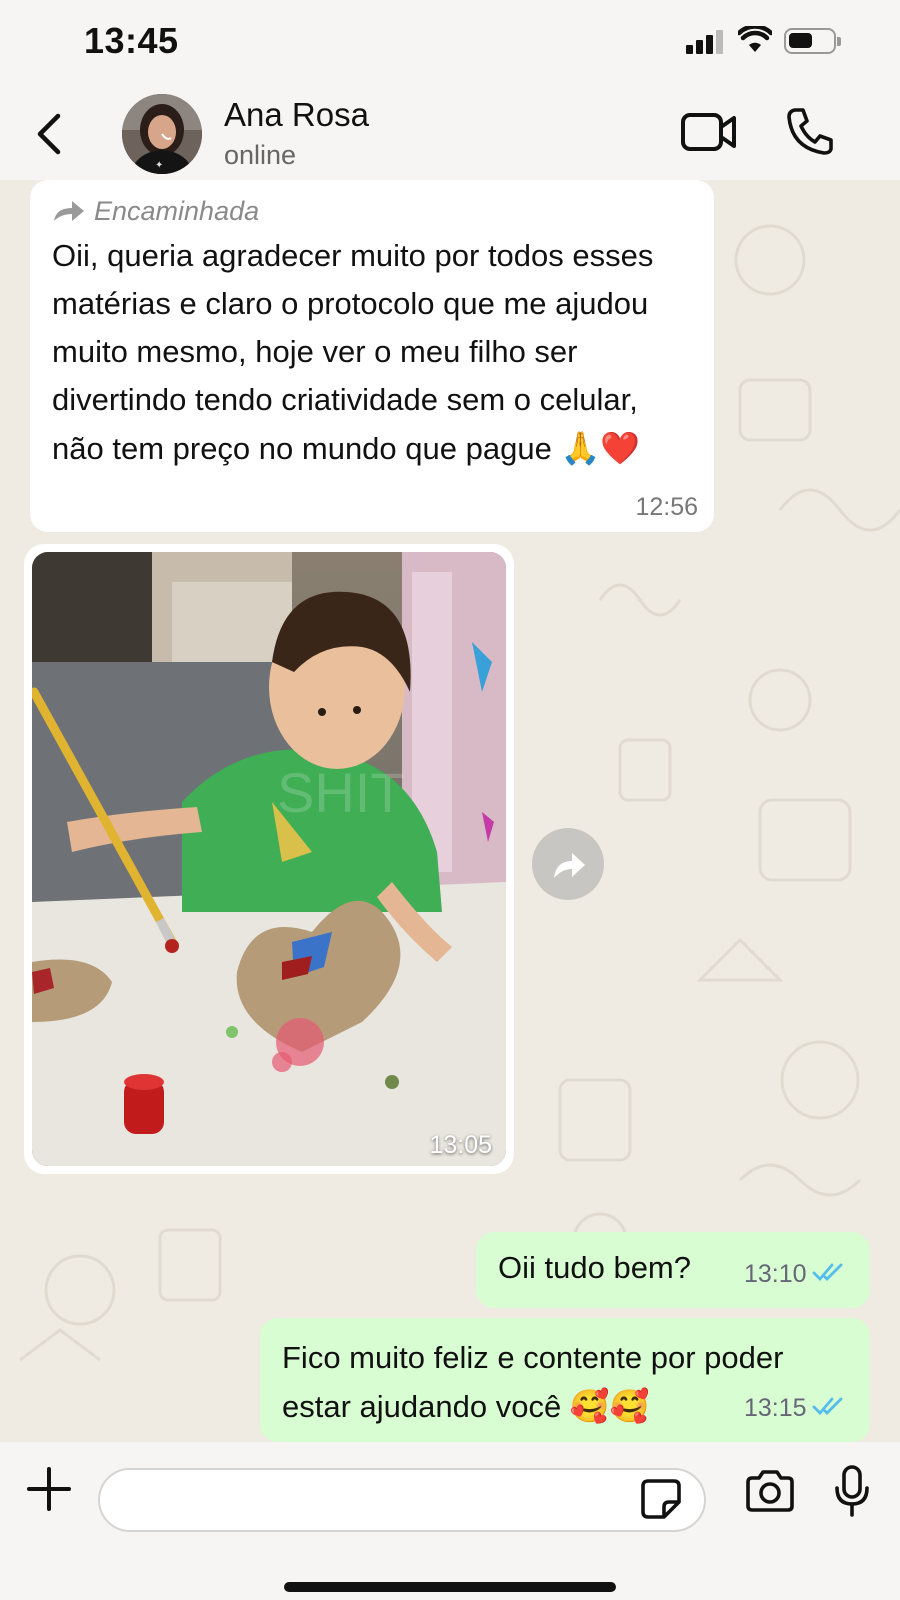  What do you see at coordinates (810, 131) in the screenshot?
I see `phone-icon` at bounding box center [810, 131].